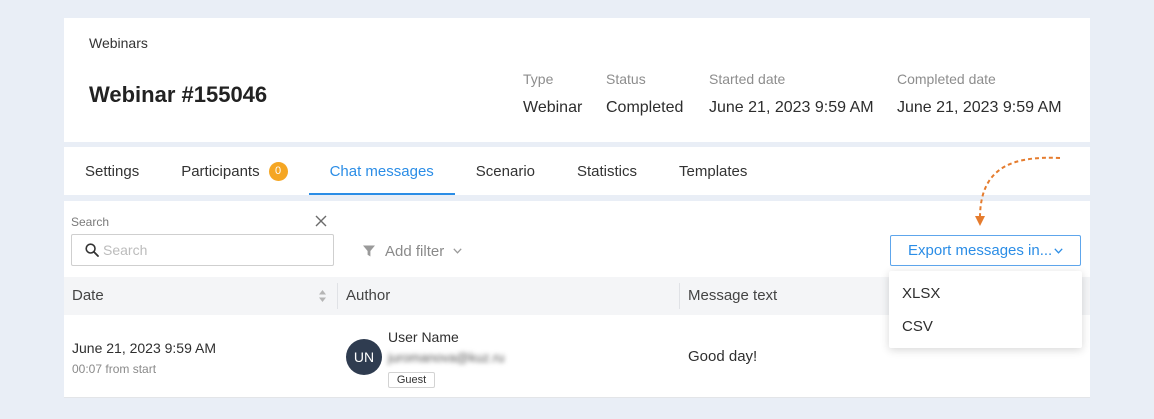 This screenshot has width=1154, height=419. I want to click on tab-chat-messages: Chat messages, so click(382, 171).